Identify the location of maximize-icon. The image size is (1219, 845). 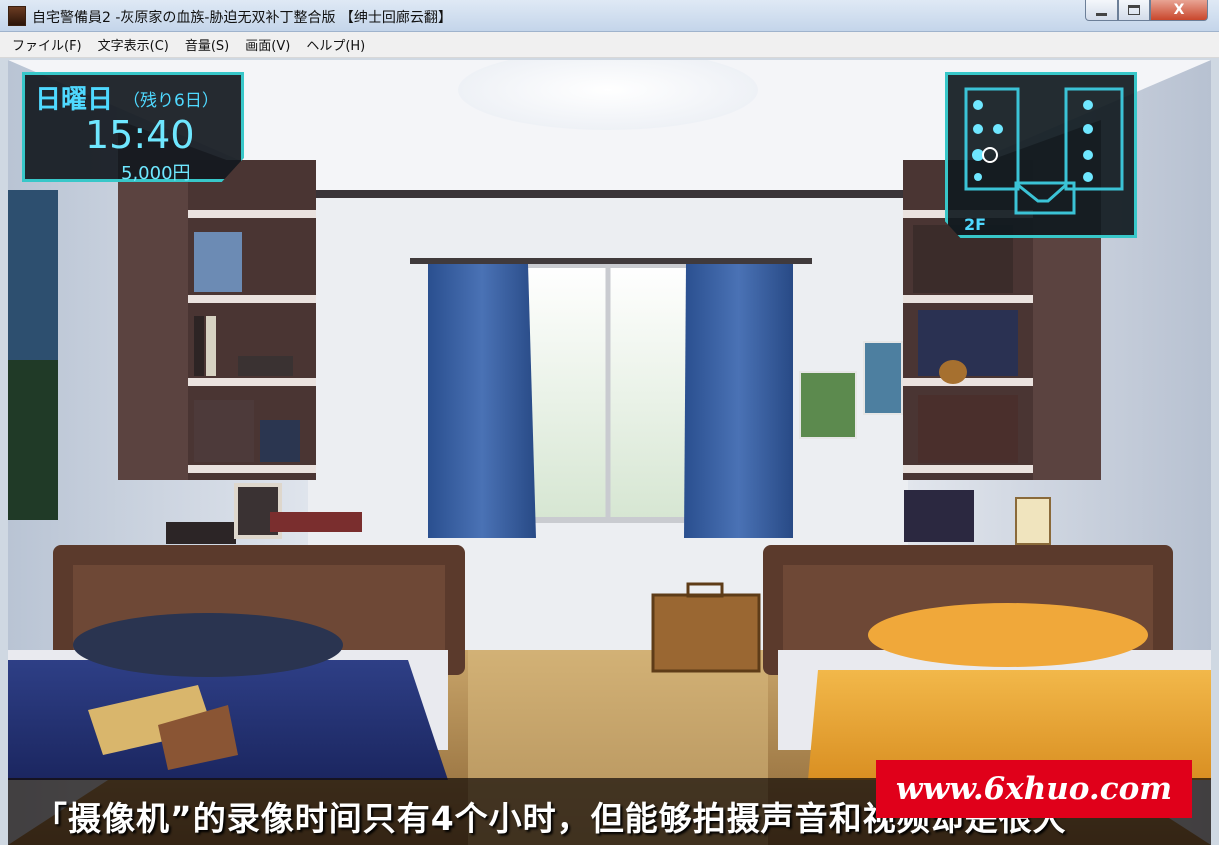
(1134, 10).